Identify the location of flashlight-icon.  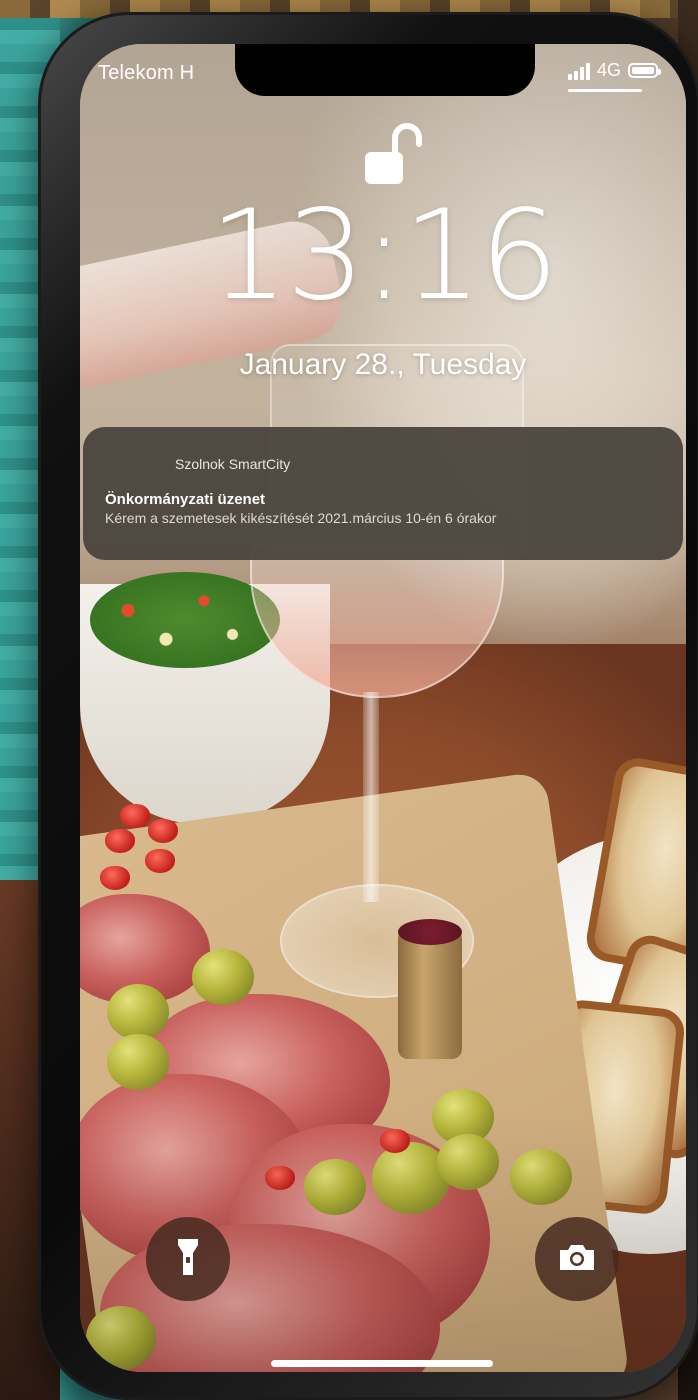
(188, 1259).